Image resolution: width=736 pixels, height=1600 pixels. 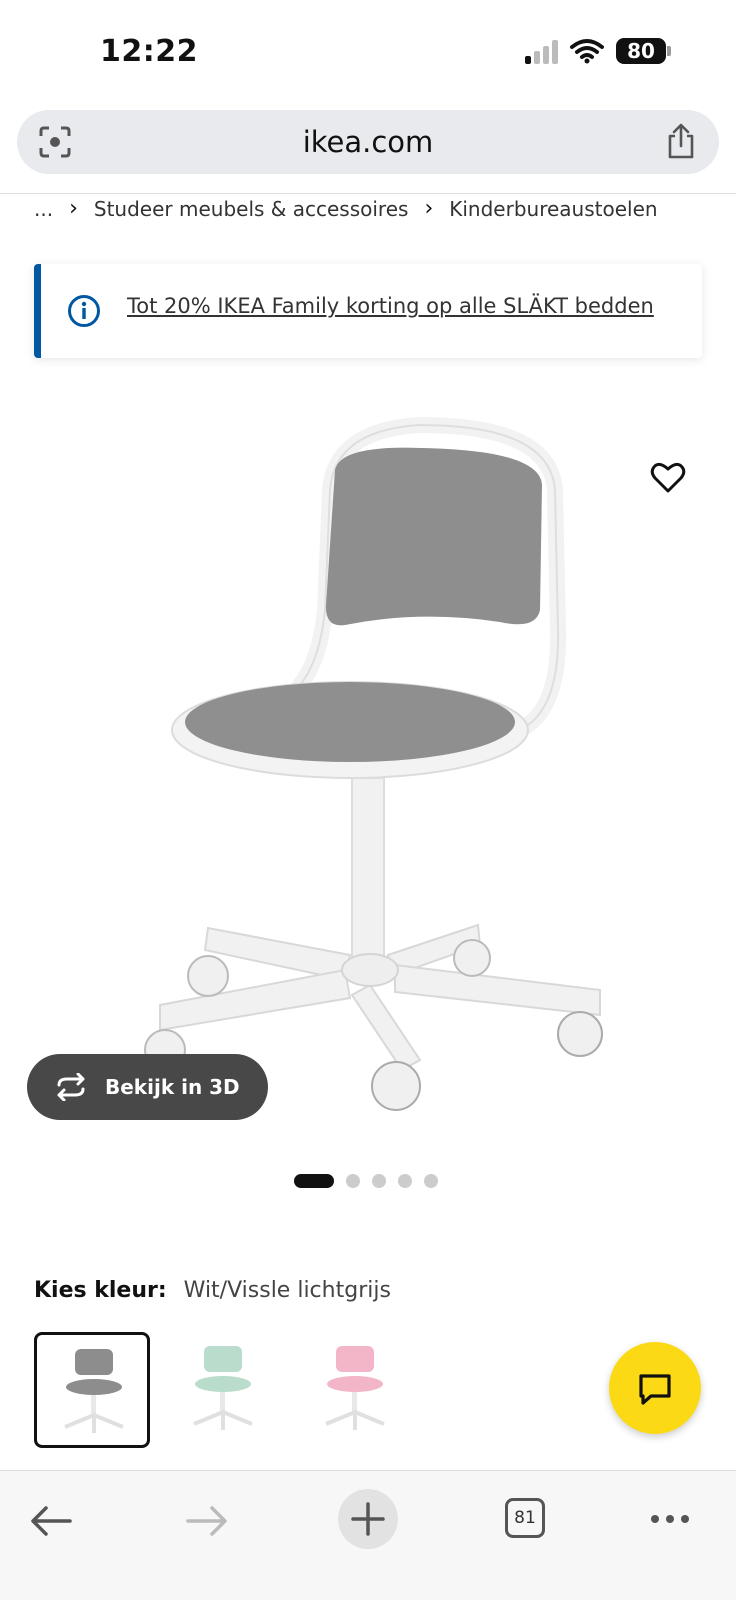 I want to click on info-icon, so click(x=84, y=311).